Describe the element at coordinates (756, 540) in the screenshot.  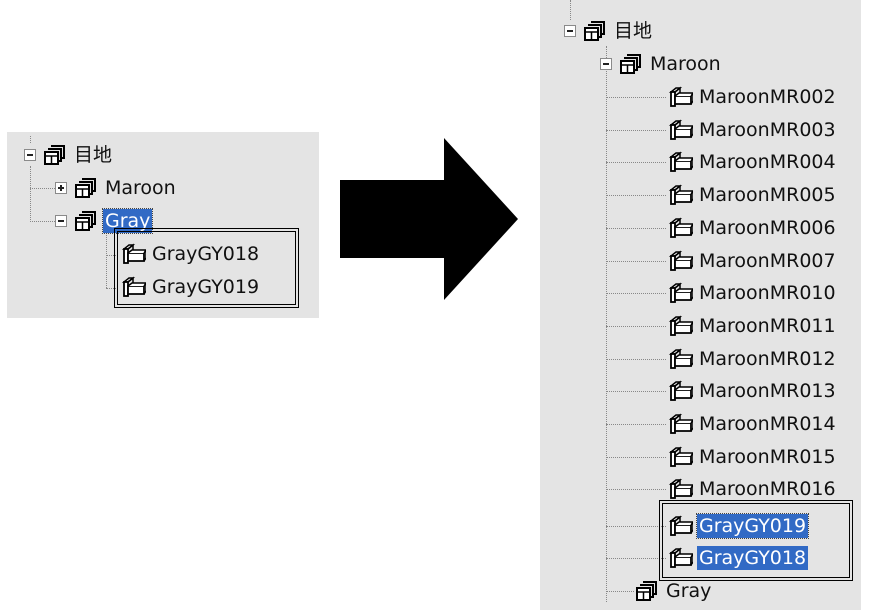
I see `highlight-box-after` at that location.